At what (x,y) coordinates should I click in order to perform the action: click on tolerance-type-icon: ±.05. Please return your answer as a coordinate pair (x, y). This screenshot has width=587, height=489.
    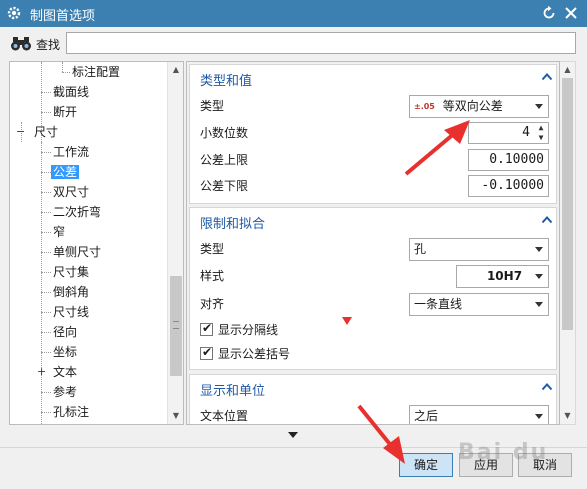
    Looking at the image, I should click on (424, 106).